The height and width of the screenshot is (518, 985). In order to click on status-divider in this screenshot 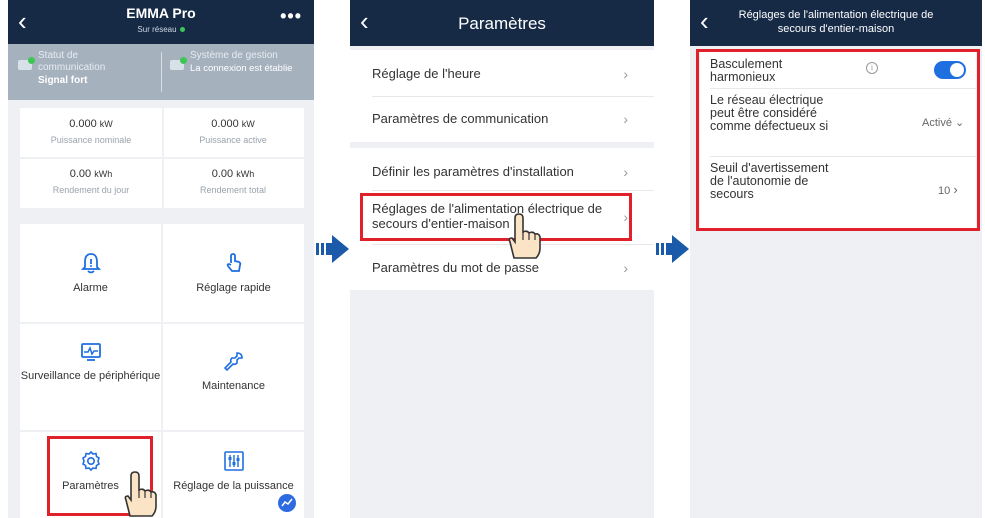, I will do `click(161, 72)`.